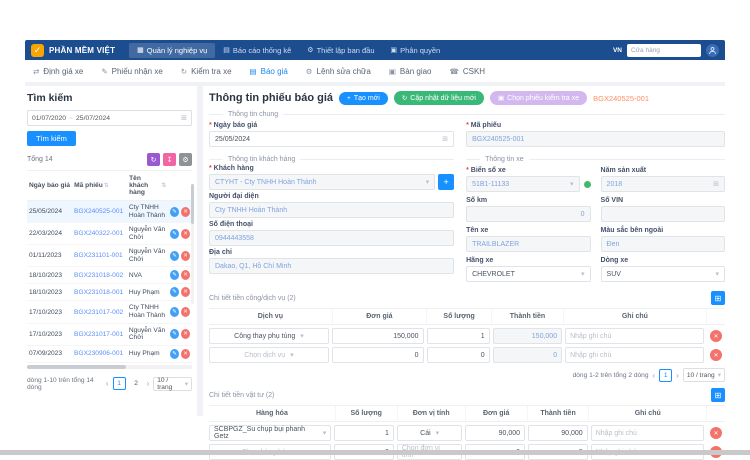  I want to click on menu-item-reports: ▤ Báo cáo thống kê, so click(257, 50).